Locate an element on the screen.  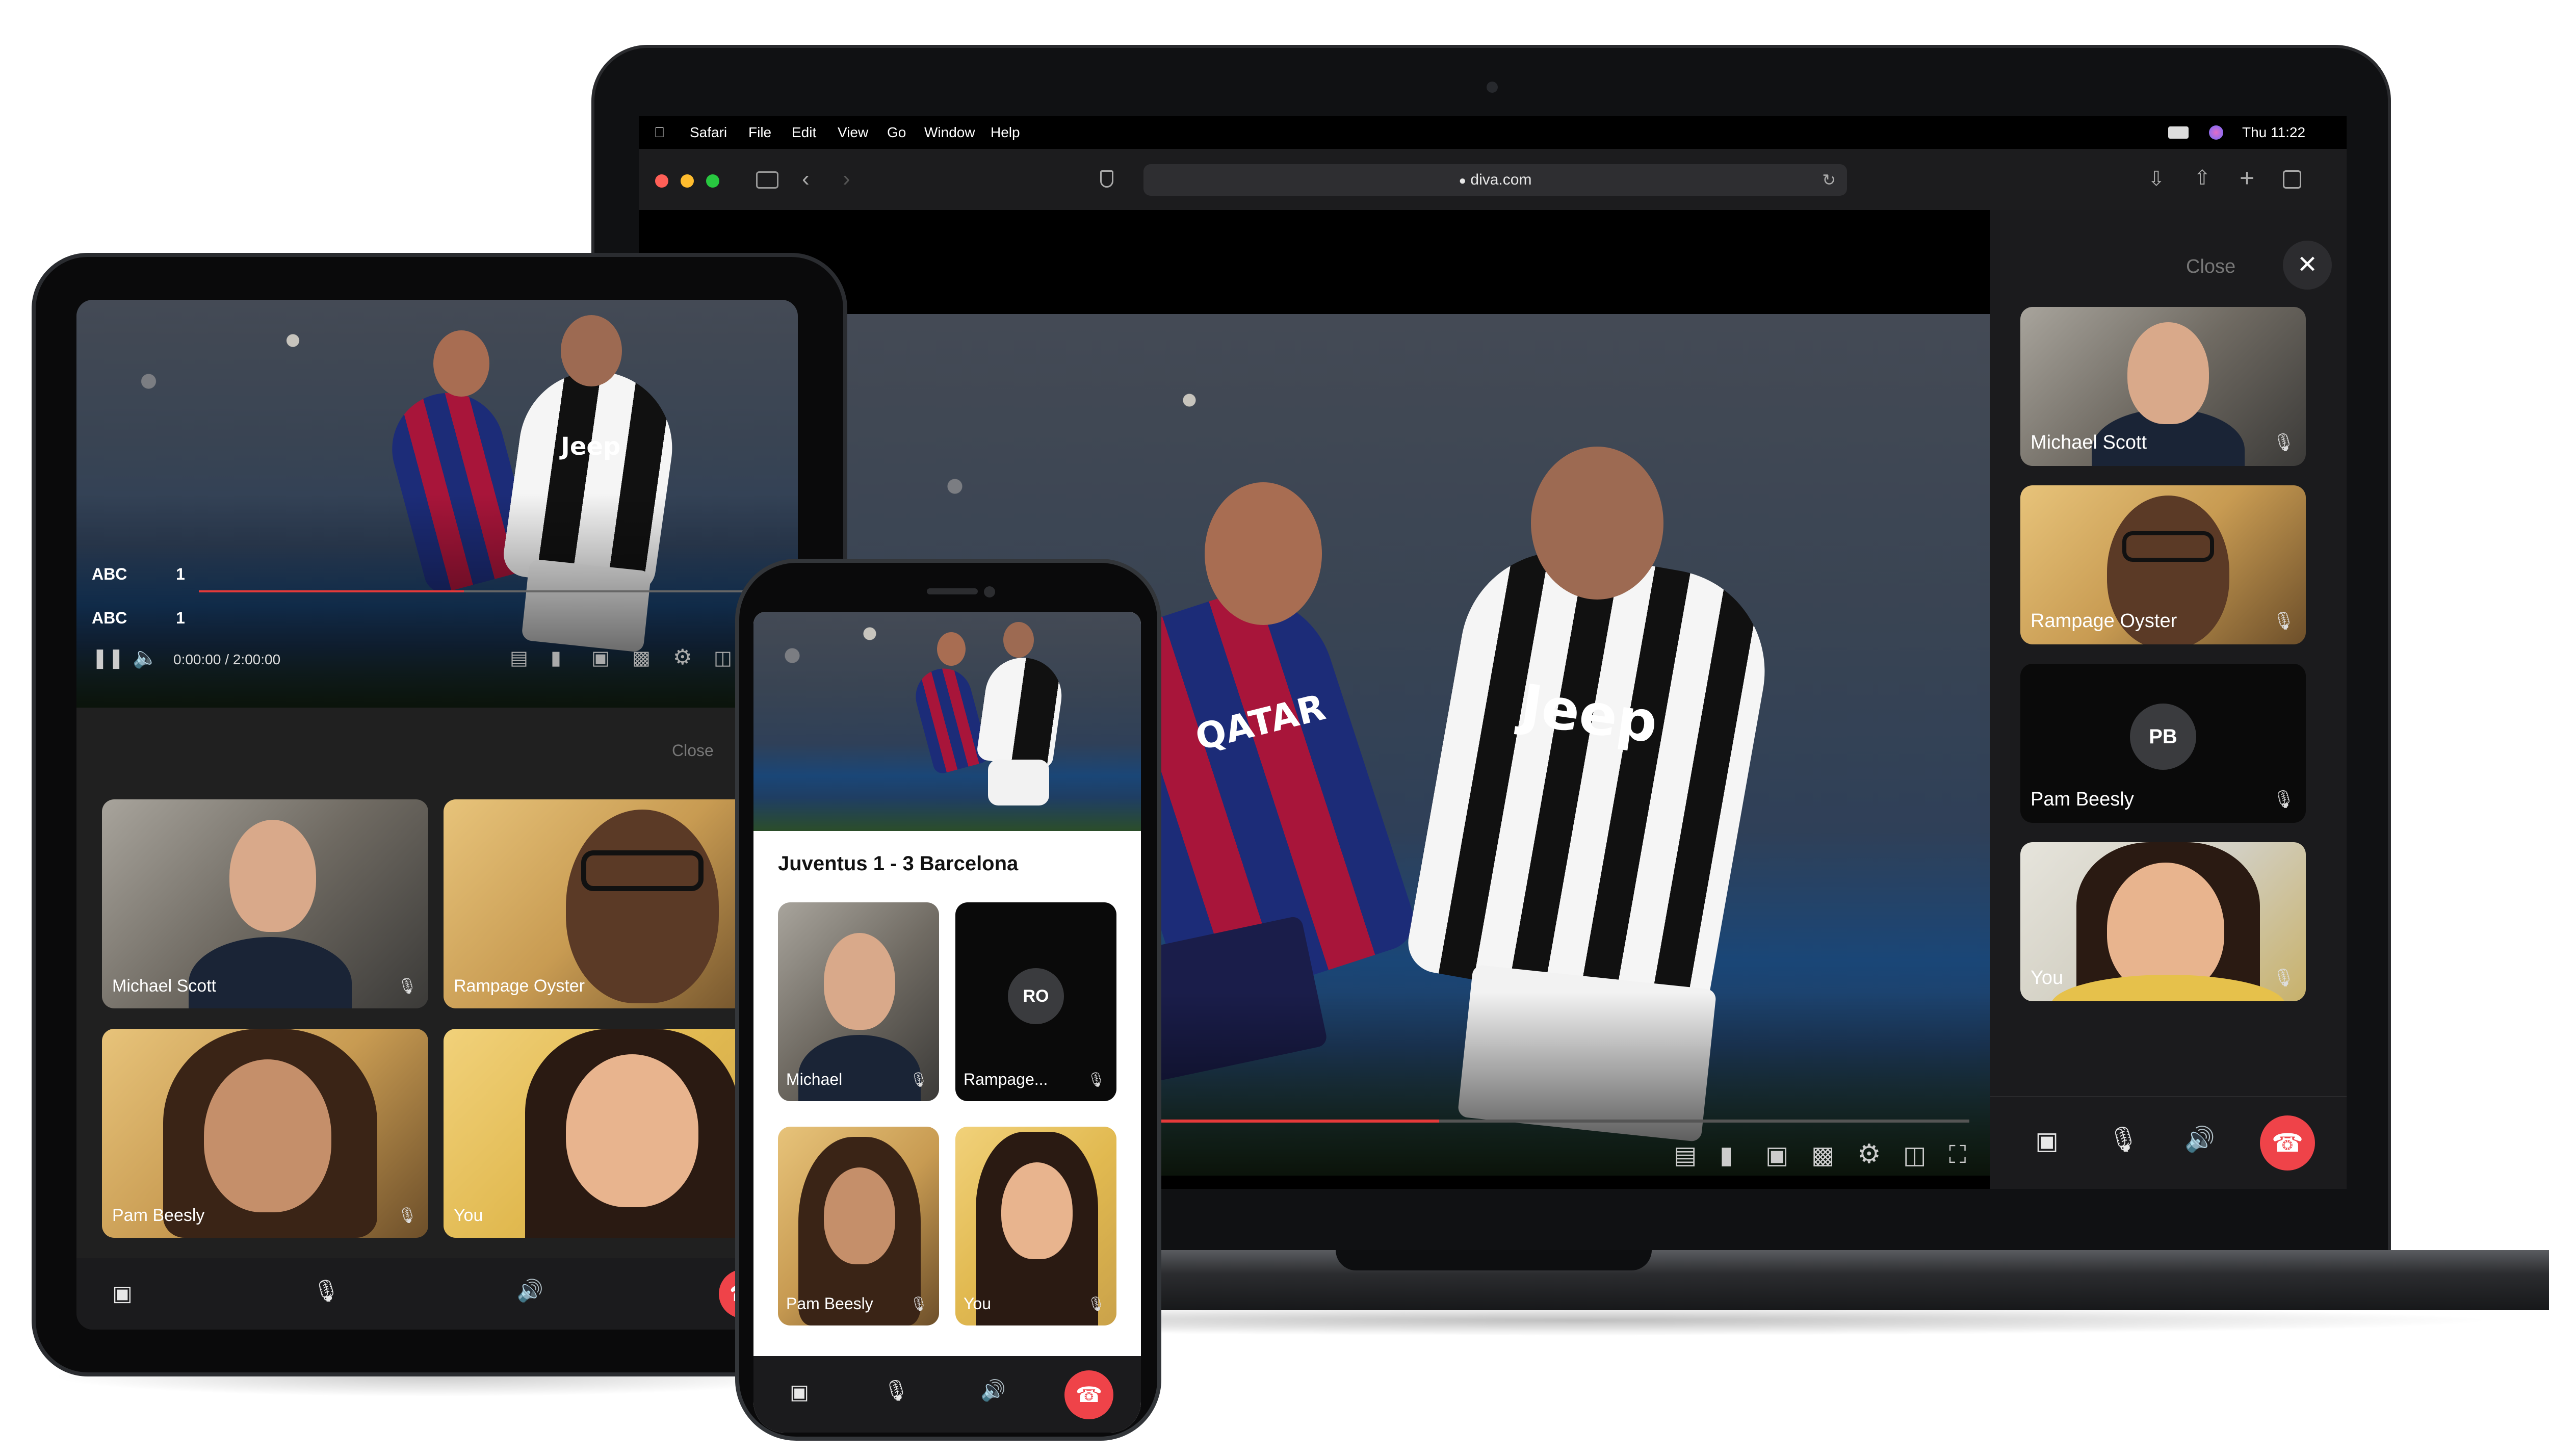
participant-tile-rampage: Rampage Oyster 🎙 is located at coordinates (2163, 564).